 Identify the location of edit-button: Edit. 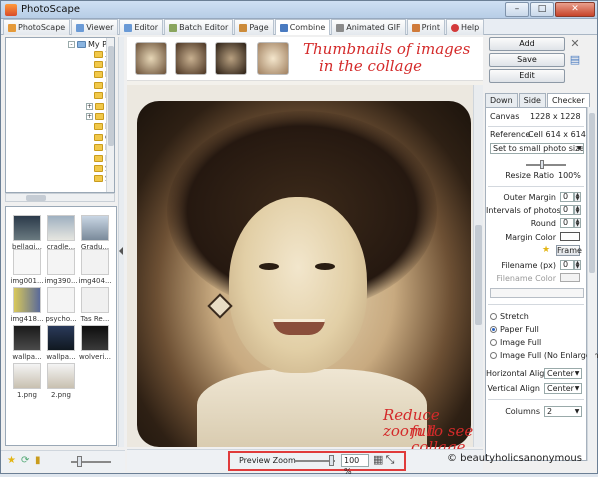
(527, 76).